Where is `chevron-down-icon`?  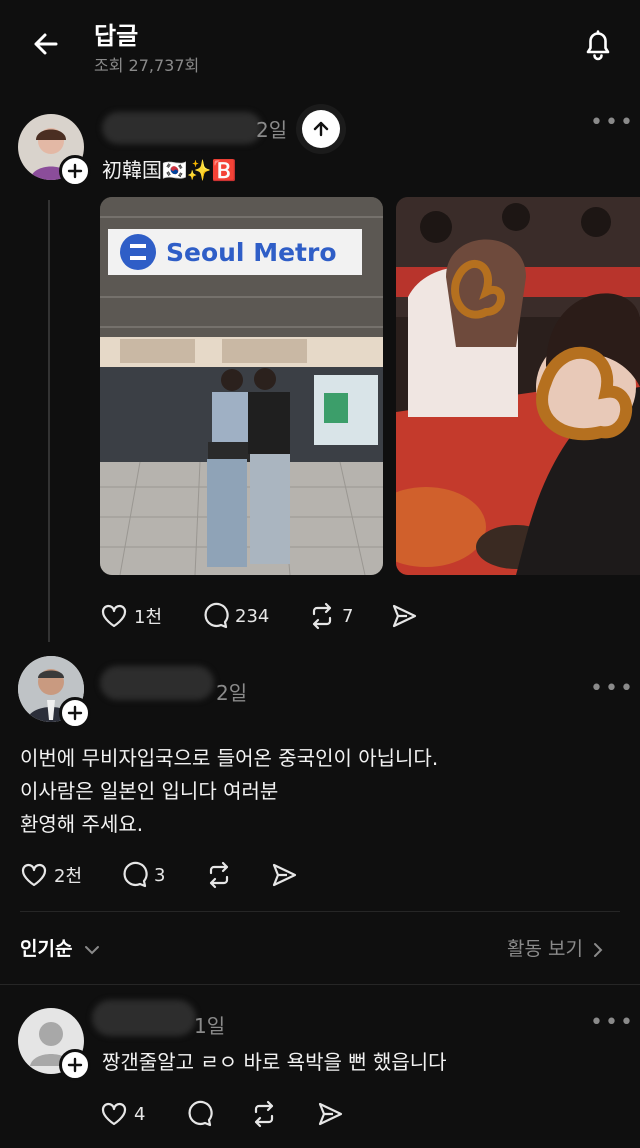 chevron-down-icon is located at coordinates (92, 949).